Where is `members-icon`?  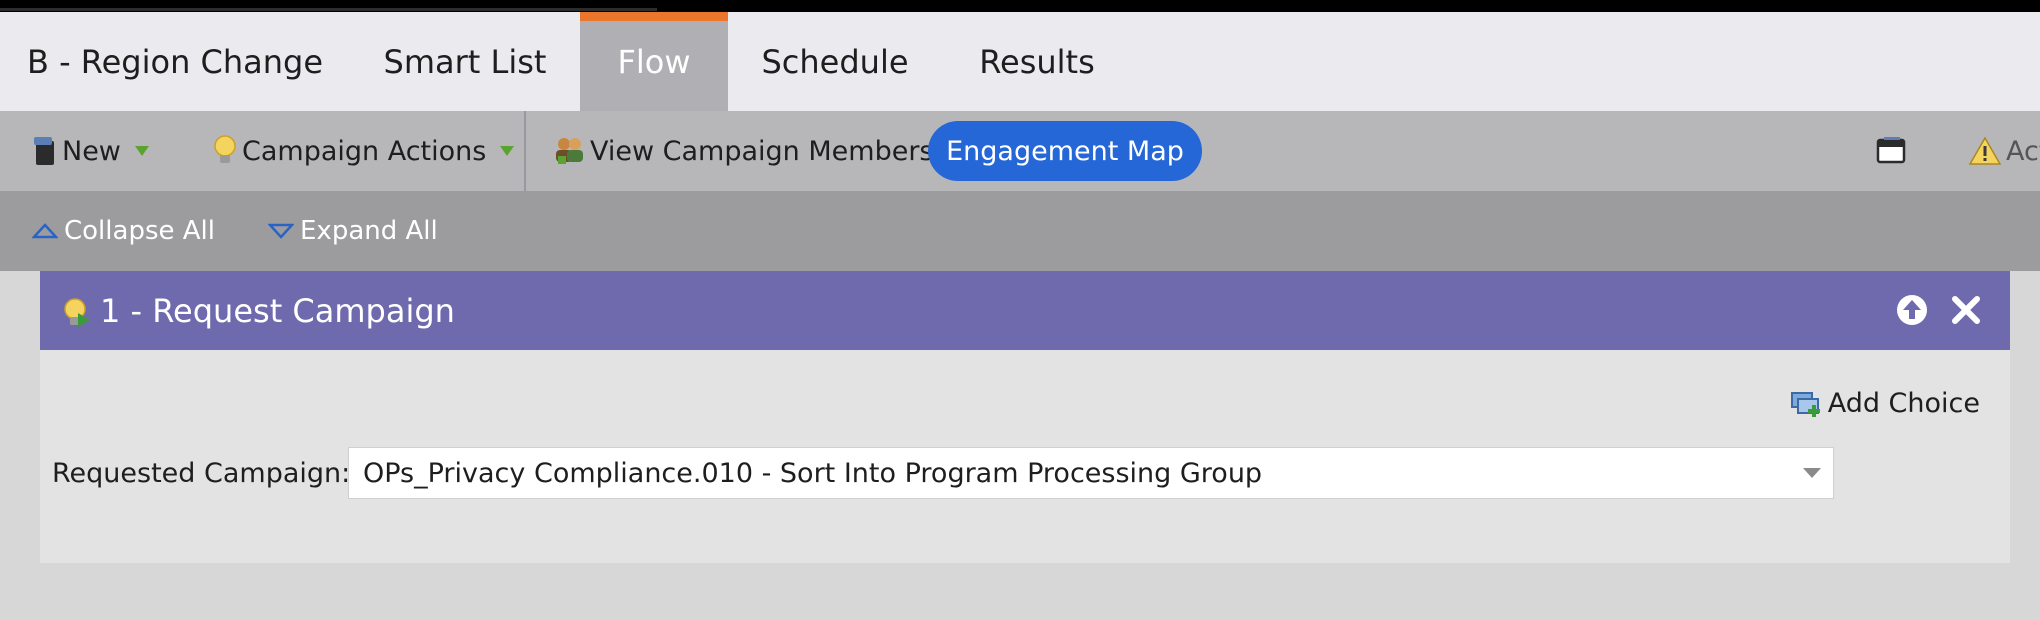 members-icon is located at coordinates (569, 151).